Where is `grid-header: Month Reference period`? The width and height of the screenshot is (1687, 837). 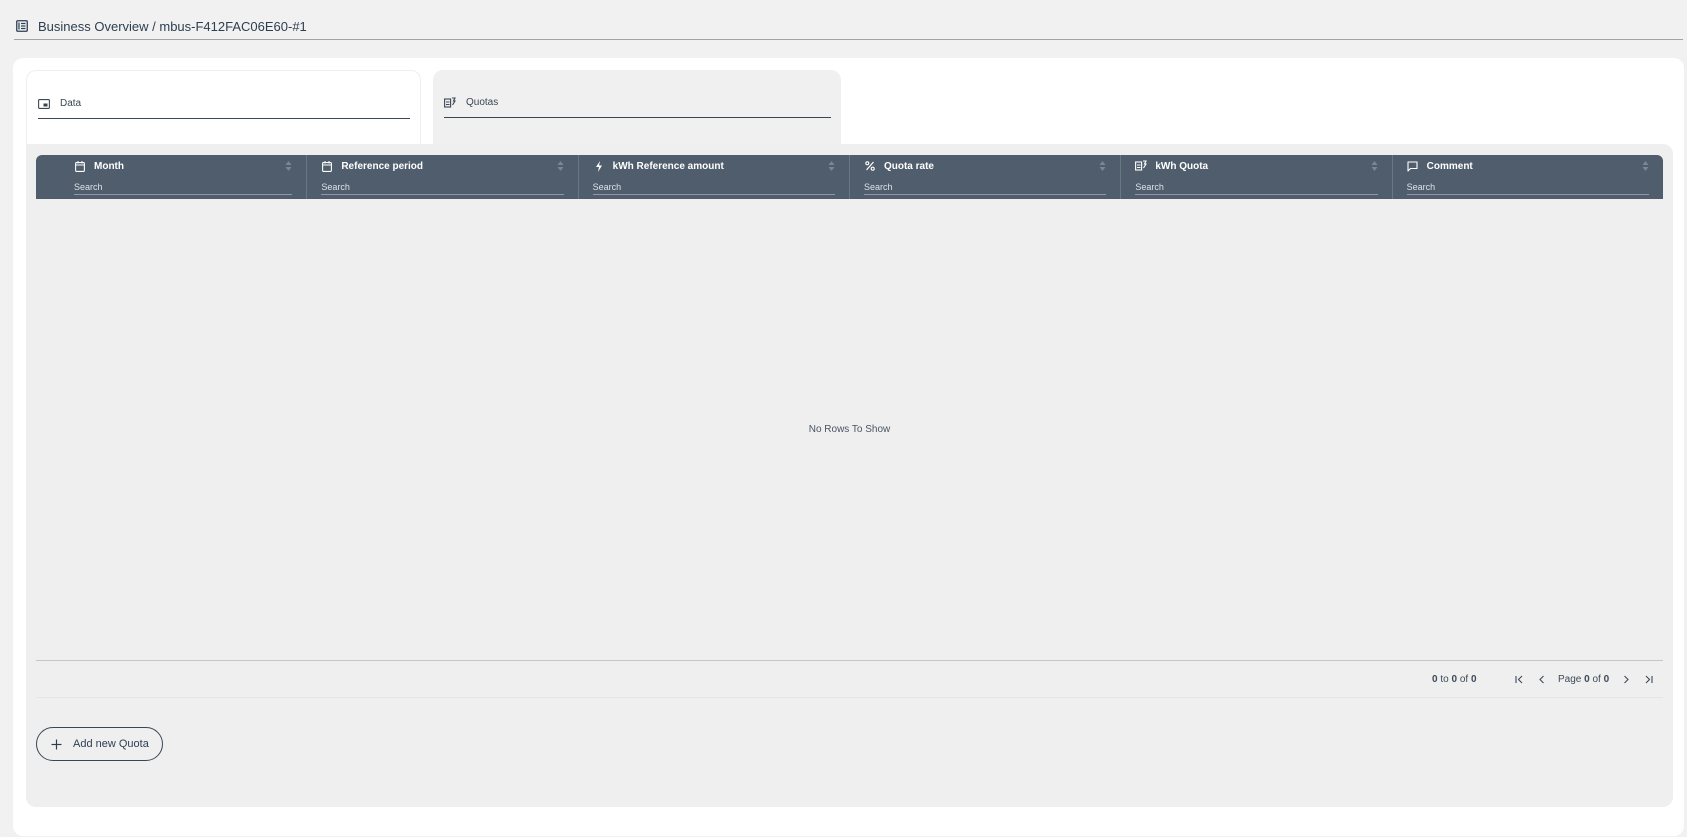
grid-header: Month Reference period is located at coordinates (849, 177).